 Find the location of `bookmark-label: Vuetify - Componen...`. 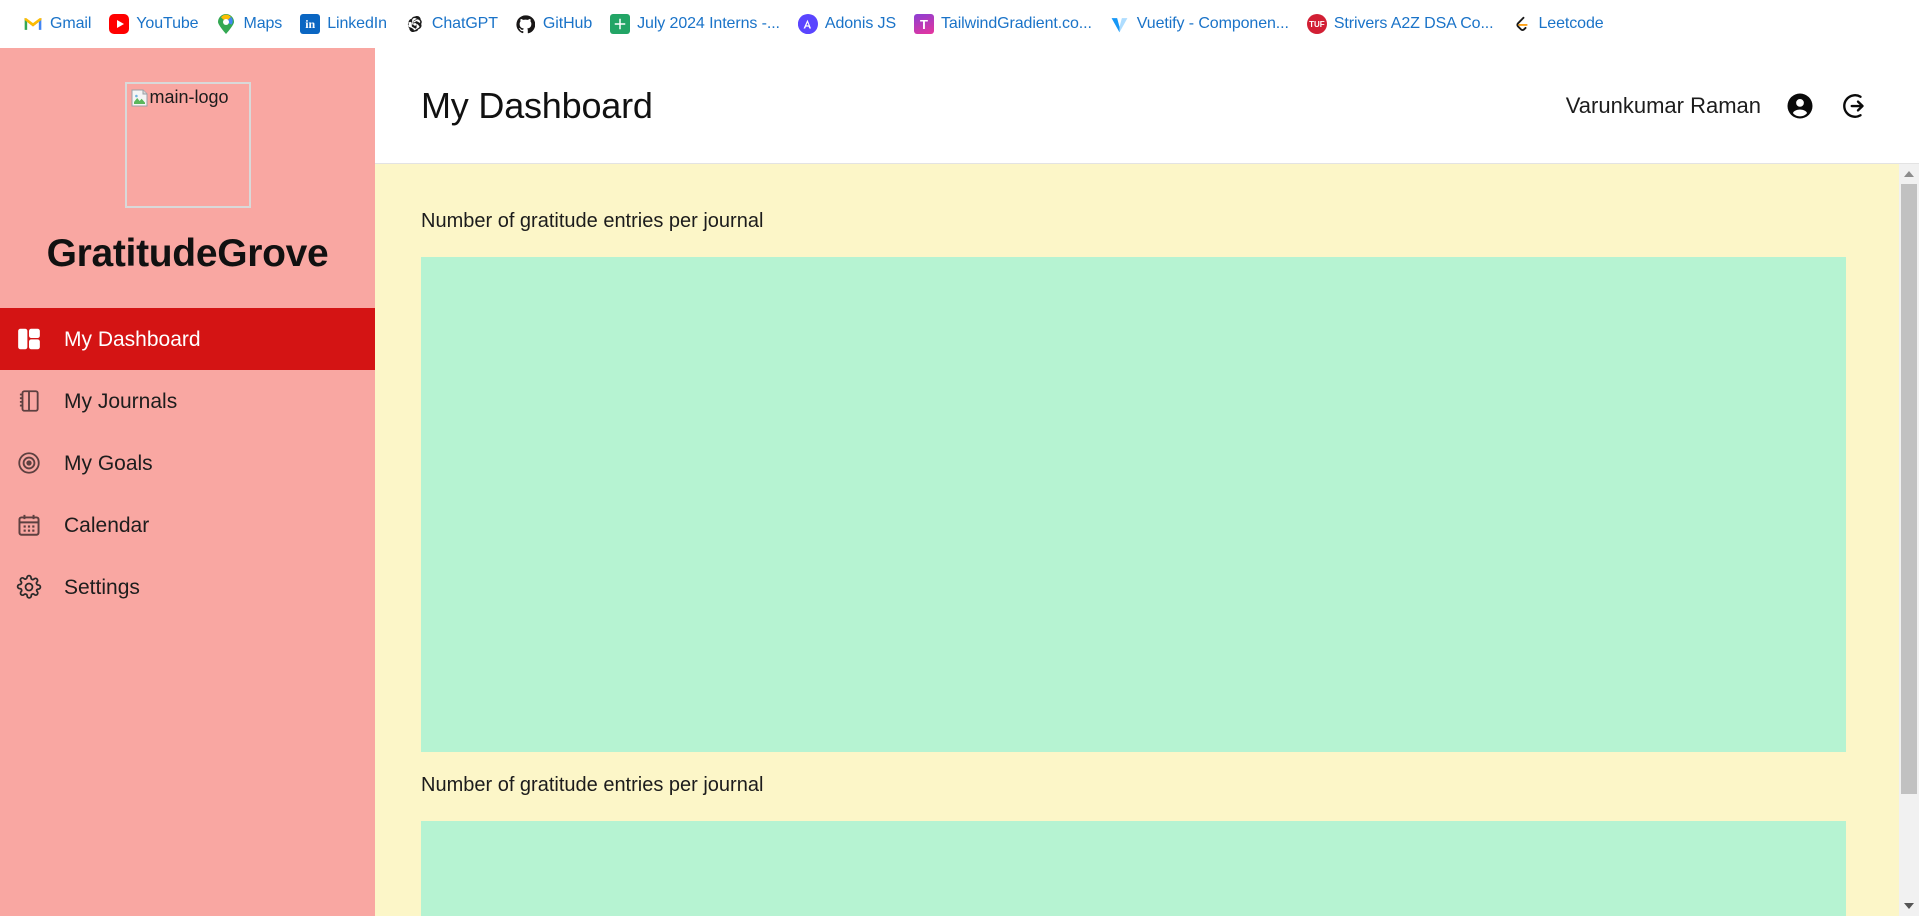

bookmark-label: Vuetify - Componen... is located at coordinates (1212, 23).